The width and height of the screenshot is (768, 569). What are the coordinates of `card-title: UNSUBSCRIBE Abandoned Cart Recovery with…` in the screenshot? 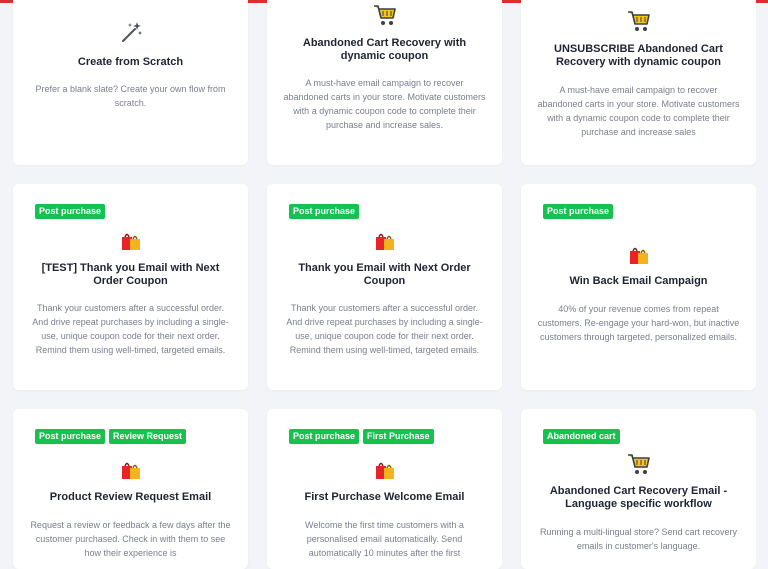 It's located at (638, 55).